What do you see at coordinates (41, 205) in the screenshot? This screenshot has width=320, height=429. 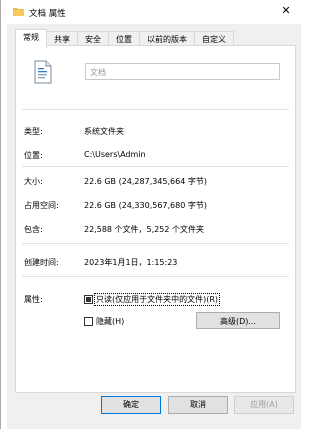 I see `size-on-disk-label: 占用空间:` at bounding box center [41, 205].